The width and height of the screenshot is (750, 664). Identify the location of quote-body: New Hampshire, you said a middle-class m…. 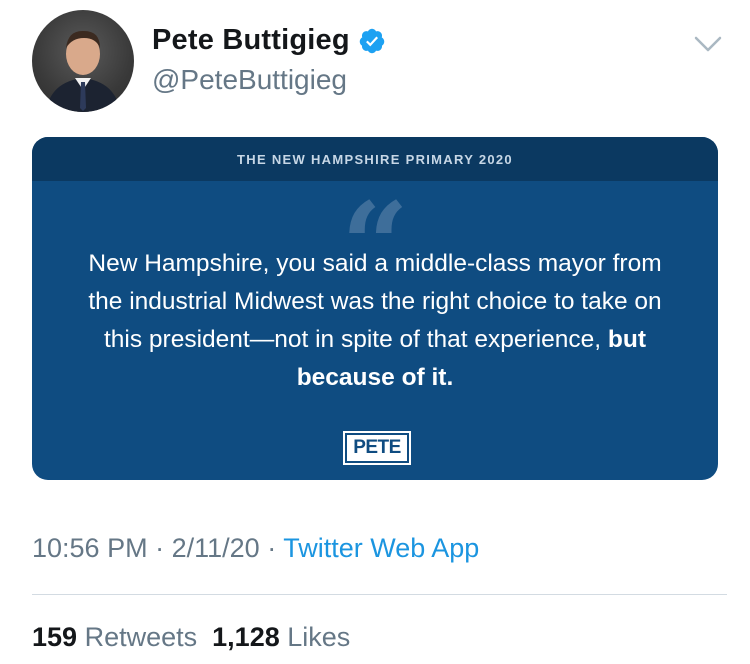
(375, 301).